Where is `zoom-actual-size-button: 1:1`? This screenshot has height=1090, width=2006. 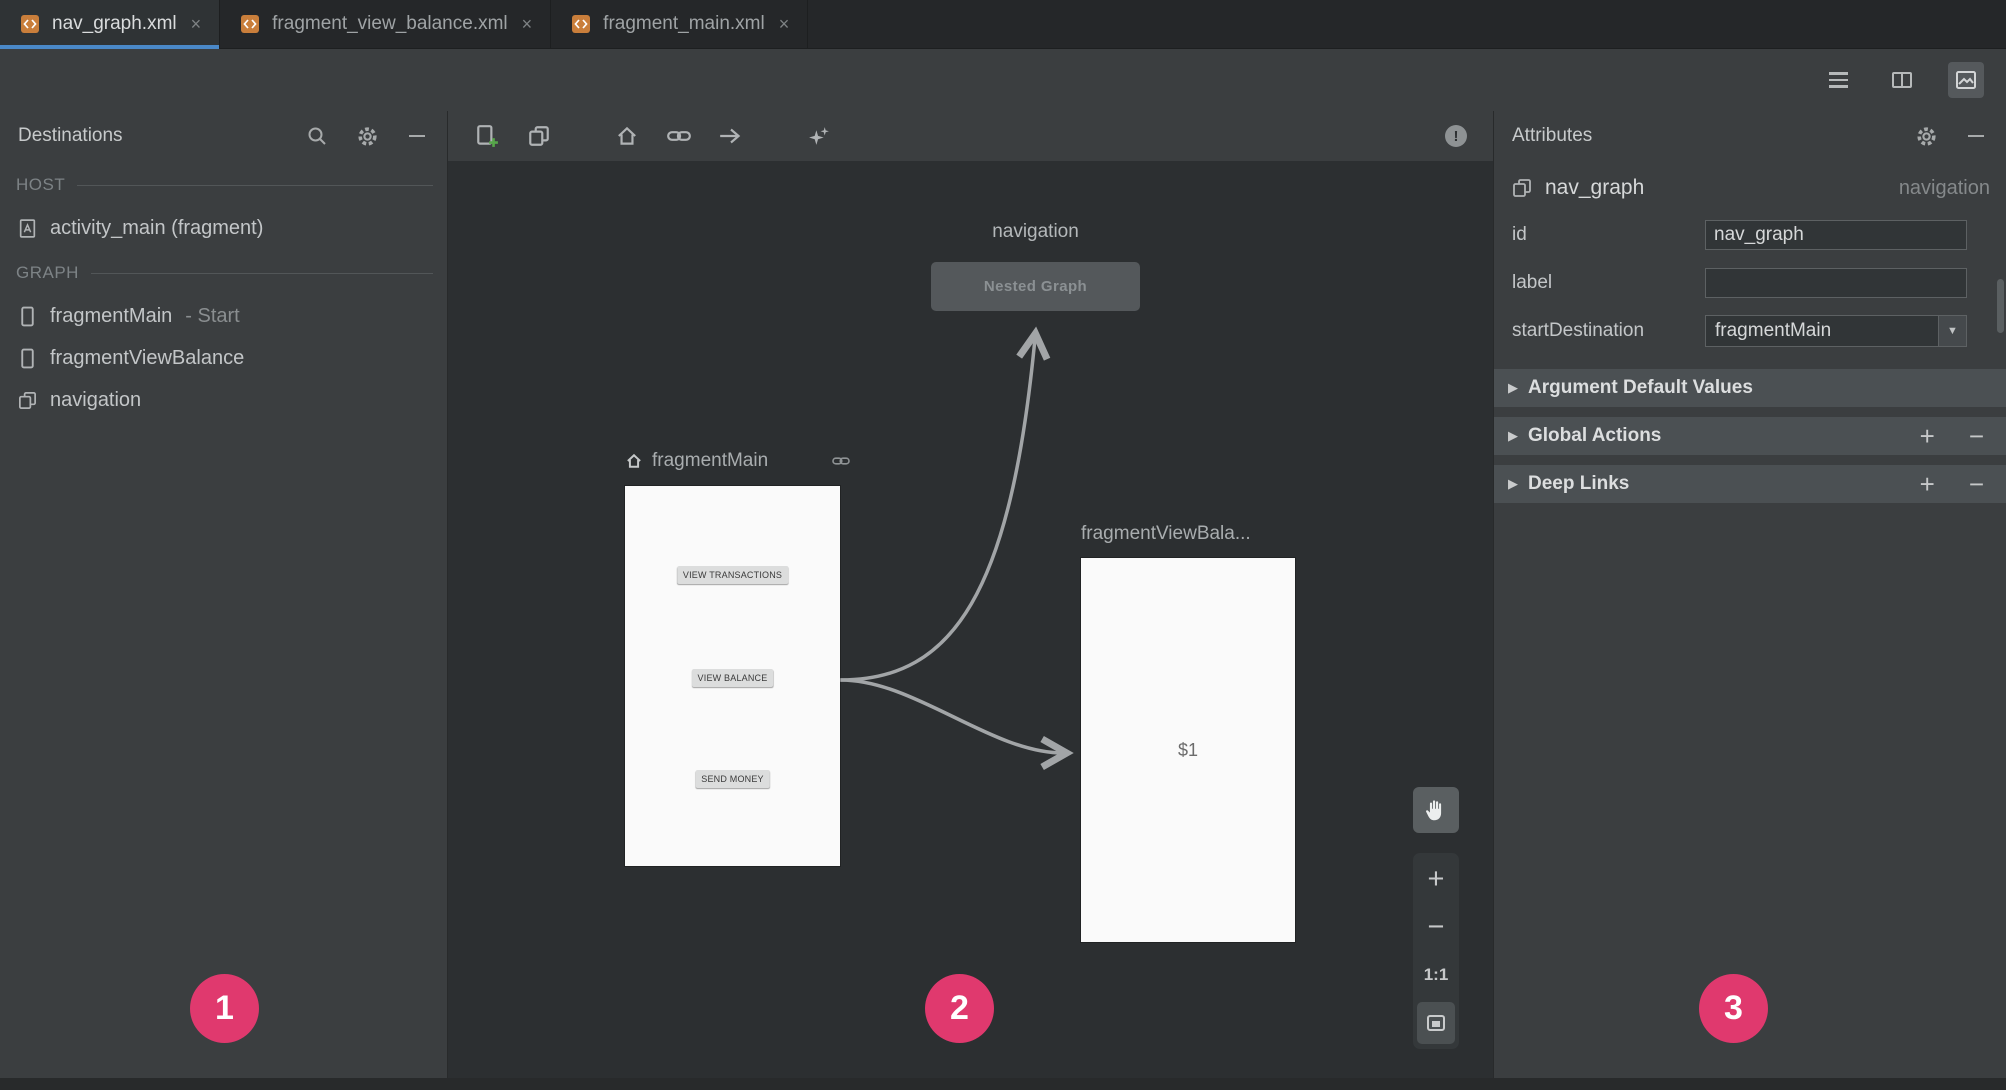 zoom-actual-size-button: 1:1 is located at coordinates (1436, 975).